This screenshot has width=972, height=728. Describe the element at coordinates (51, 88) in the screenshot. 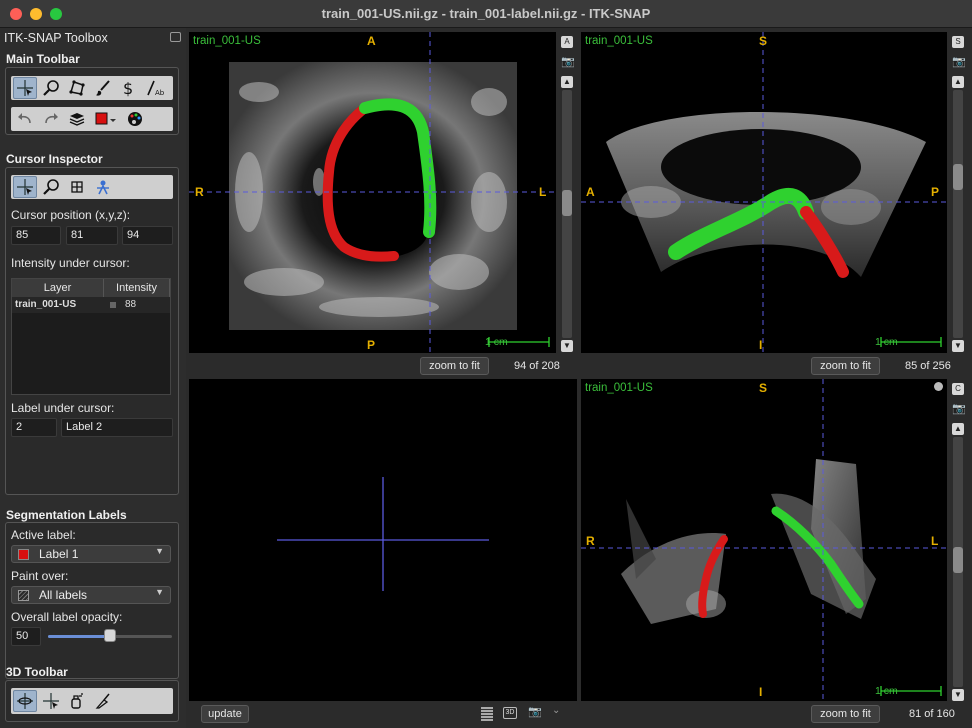

I see `zoom-mode-icon` at that location.